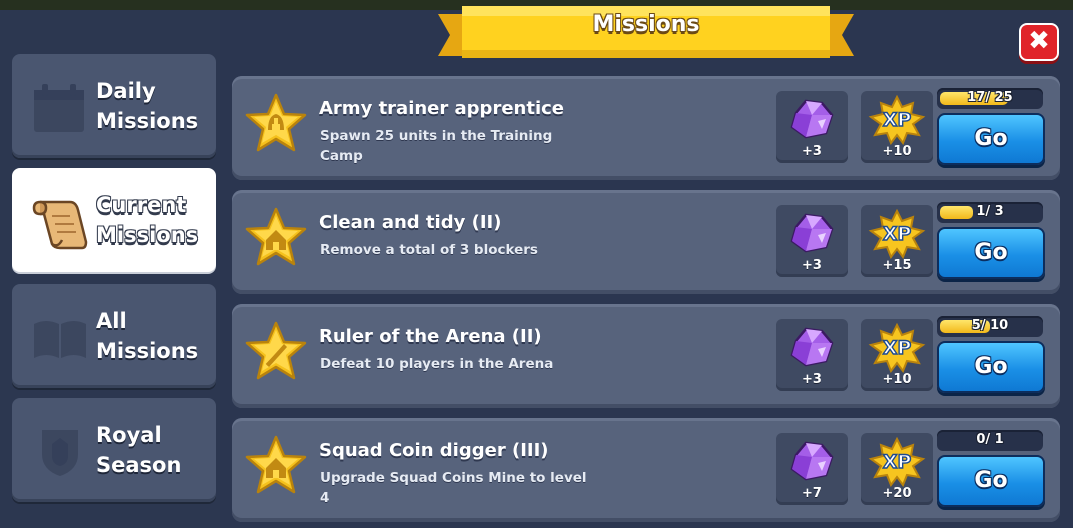 This screenshot has width=1073, height=528. What do you see at coordinates (60, 339) in the screenshot?
I see `book-icon` at bounding box center [60, 339].